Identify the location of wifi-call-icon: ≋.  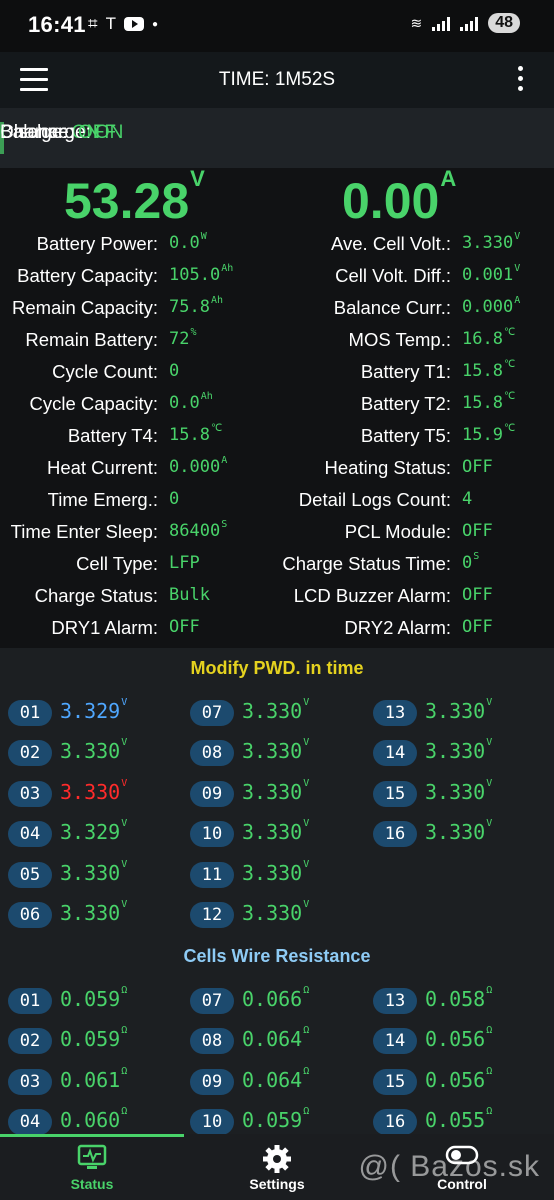
(416, 22).